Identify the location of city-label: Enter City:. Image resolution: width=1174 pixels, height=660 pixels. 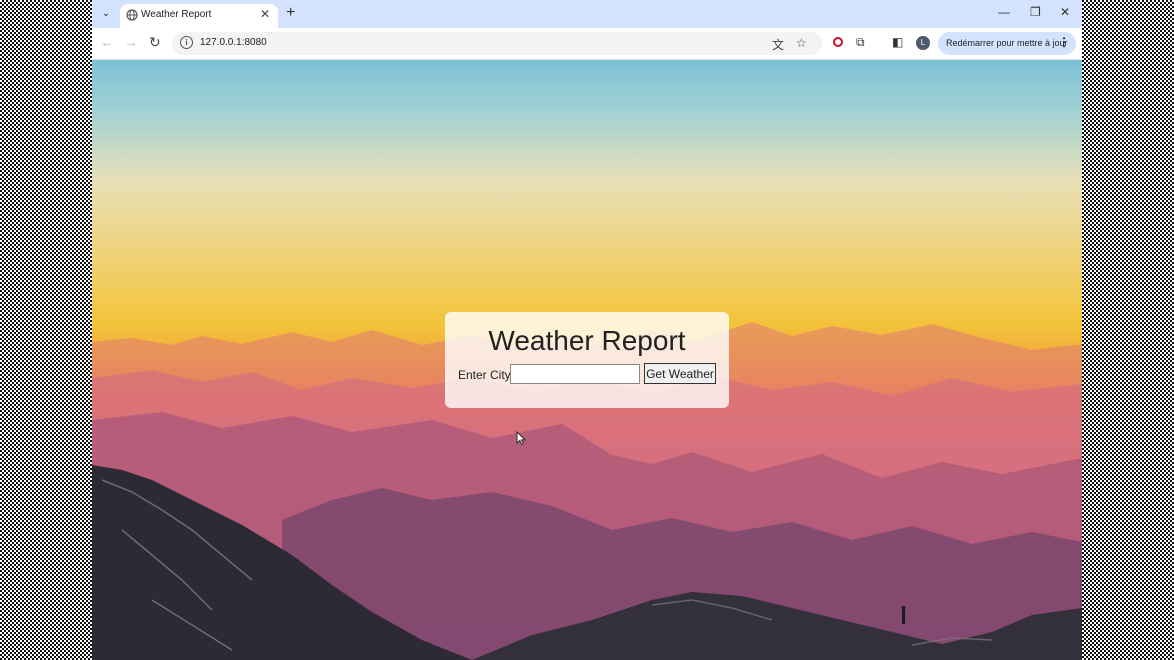
(486, 375).